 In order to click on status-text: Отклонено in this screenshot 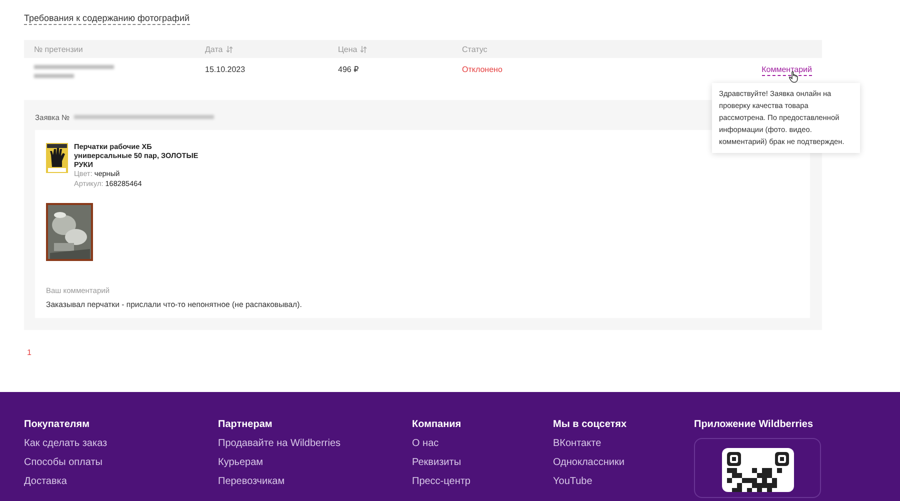, I will do `click(482, 70)`.